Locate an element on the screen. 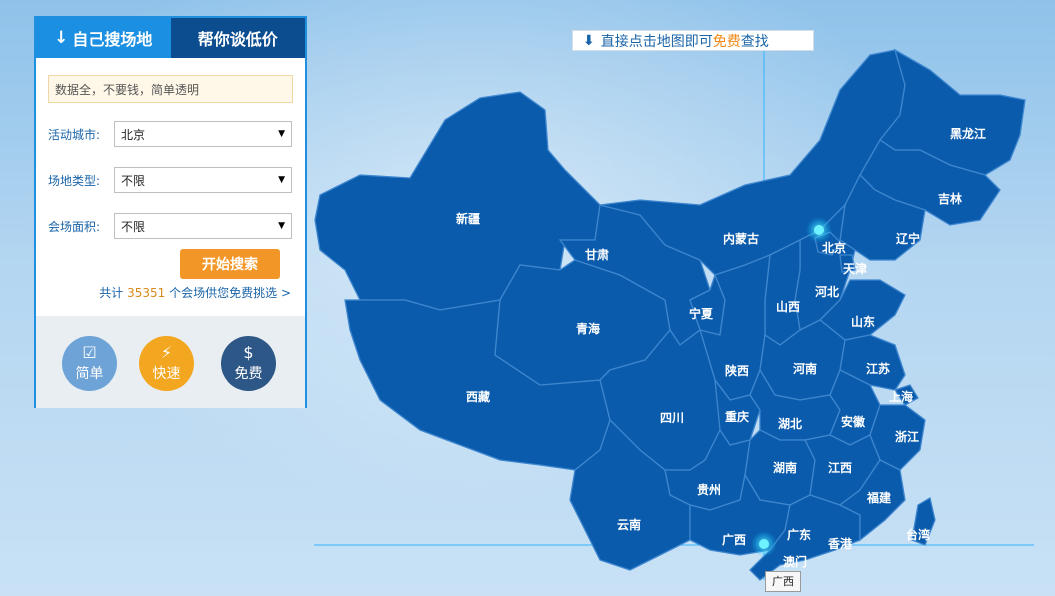 The image size is (1055, 596). label-guizhou: 贵州 is located at coordinates (709, 489).